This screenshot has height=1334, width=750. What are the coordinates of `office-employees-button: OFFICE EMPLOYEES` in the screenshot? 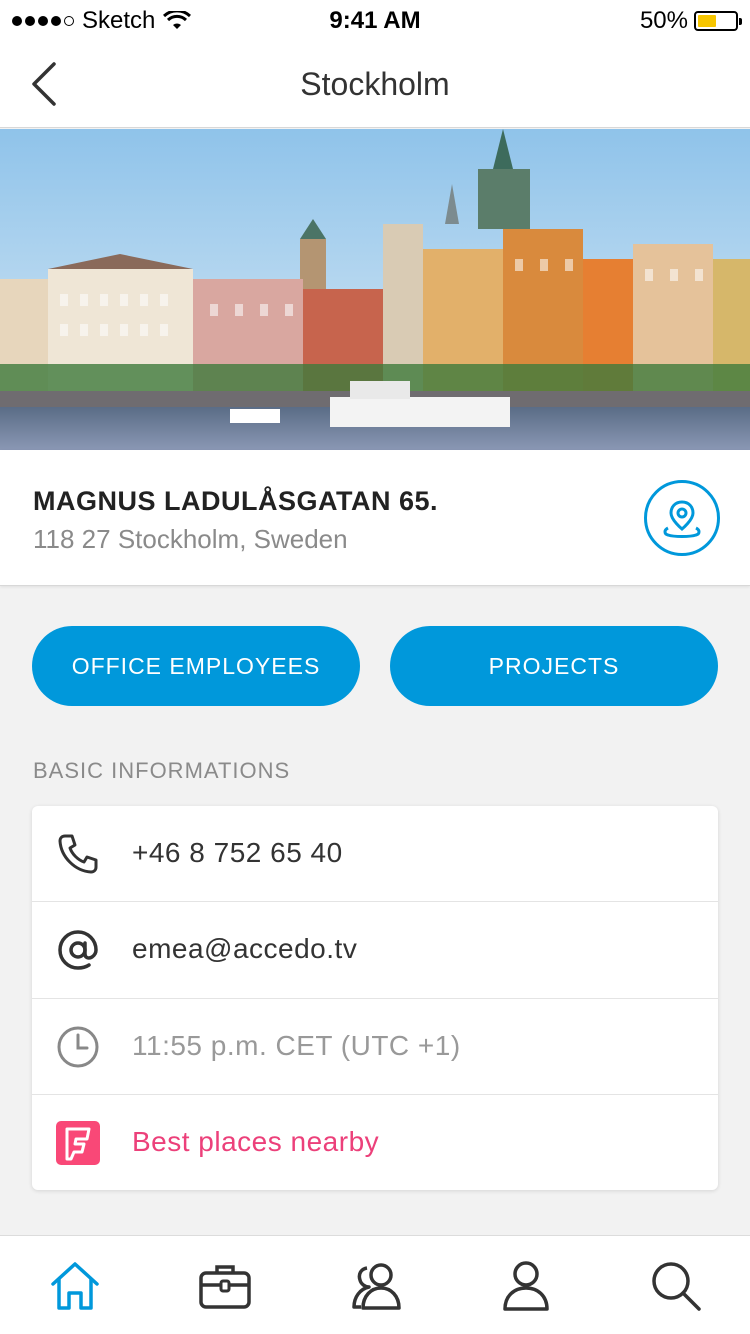 It's located at (196, 666).